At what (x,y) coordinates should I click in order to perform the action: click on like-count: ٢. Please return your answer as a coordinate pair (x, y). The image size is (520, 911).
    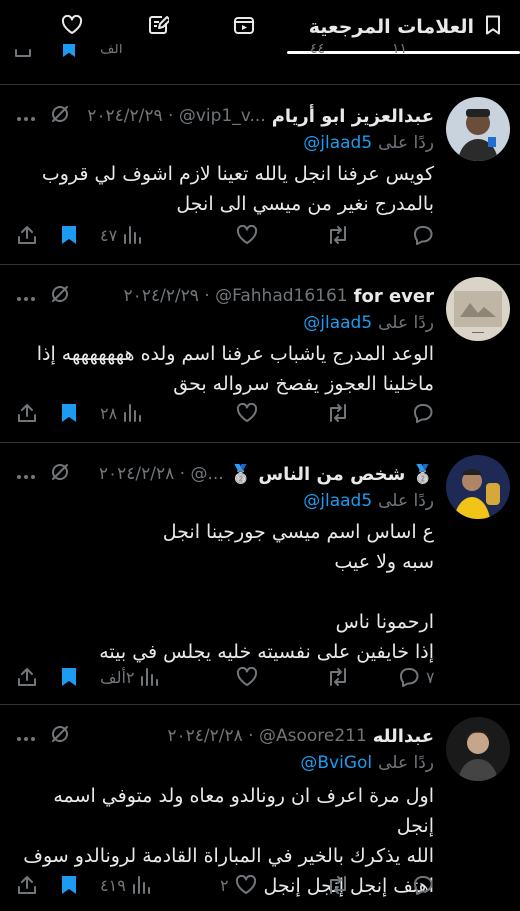
    Looking at the image, I should click on (224, 885).